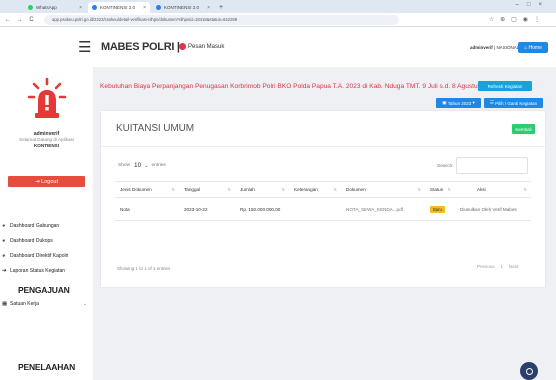 This screenshot has height=380, width=556. Describe the element at coordinates (47, 367) in the screenshot. I see `section-penelaahan: PENELAAHAN` at that location.